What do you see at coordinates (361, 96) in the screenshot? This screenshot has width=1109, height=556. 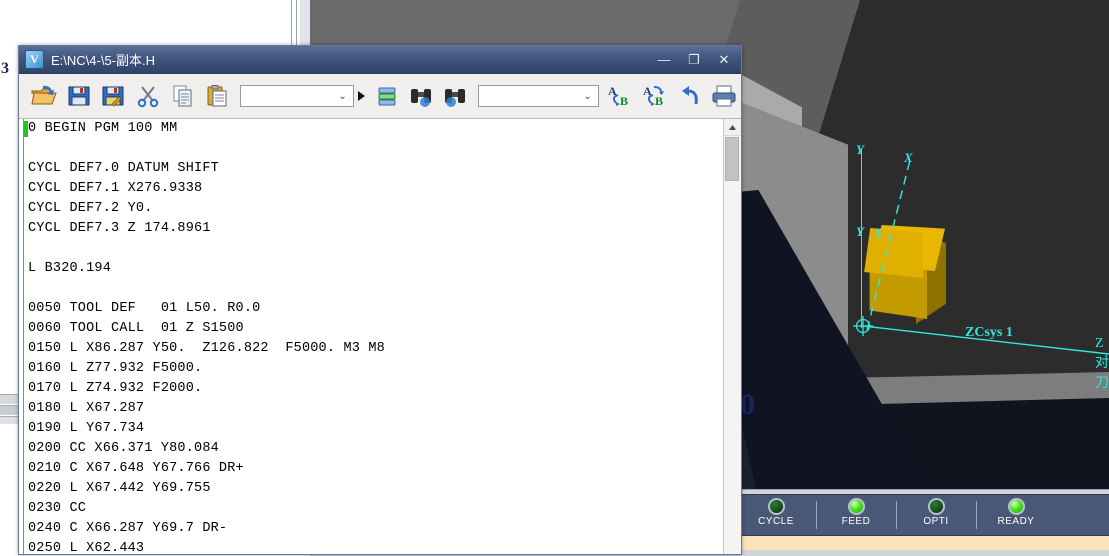 I see `apply-arrow-icon` at bounding box center [361, 96].